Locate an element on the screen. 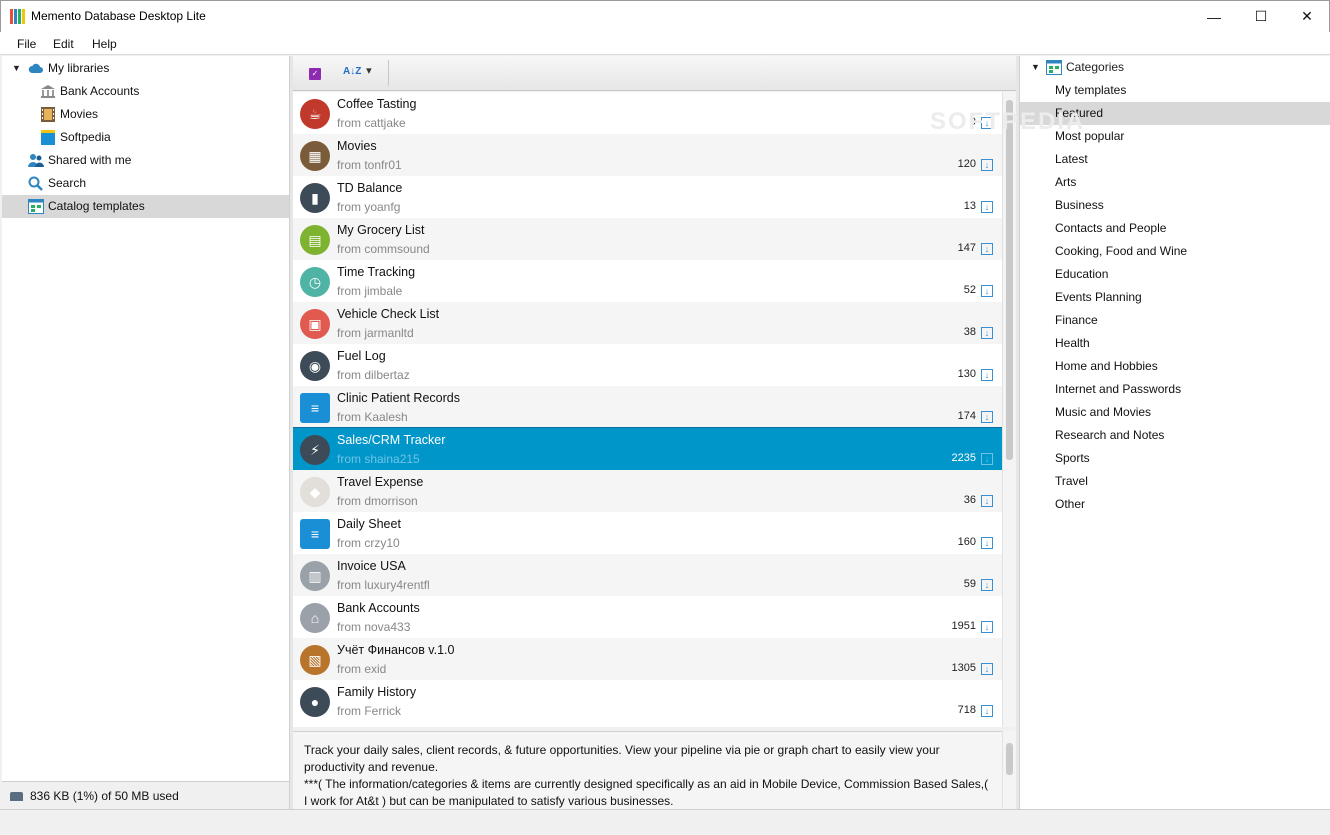  tree-item-softpedia: Softpedia is located at coordinates (145, 137).